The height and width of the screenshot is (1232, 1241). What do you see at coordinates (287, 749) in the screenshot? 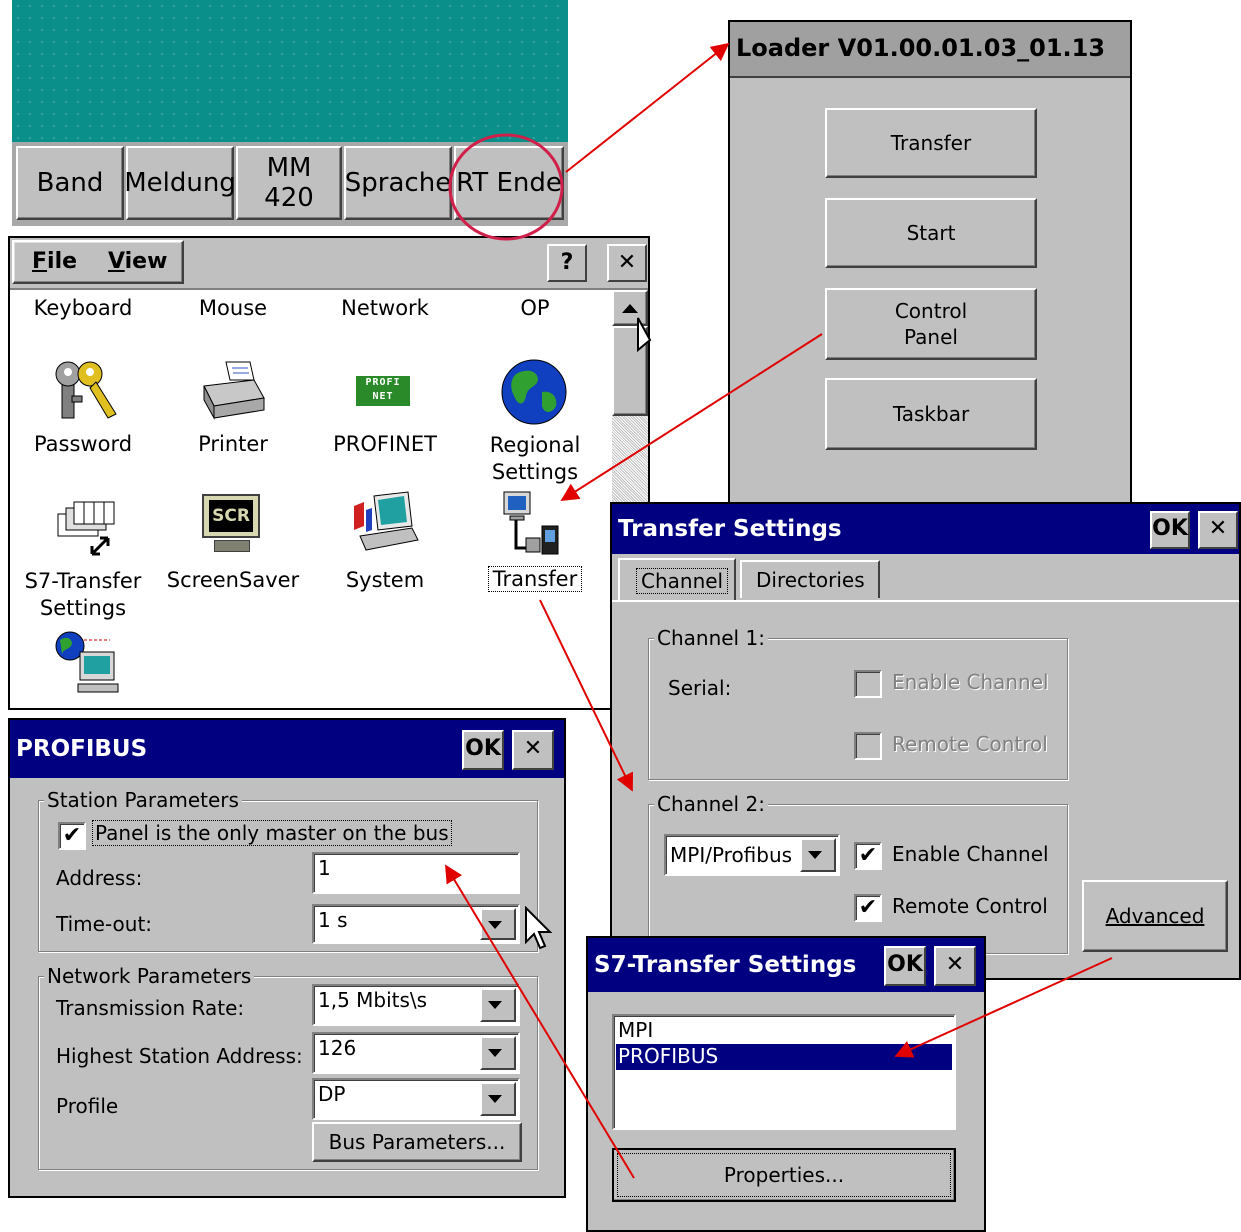
I see `profibus-titlebar: PROFIBUS OK ✕` at bounding box center [287, 749].